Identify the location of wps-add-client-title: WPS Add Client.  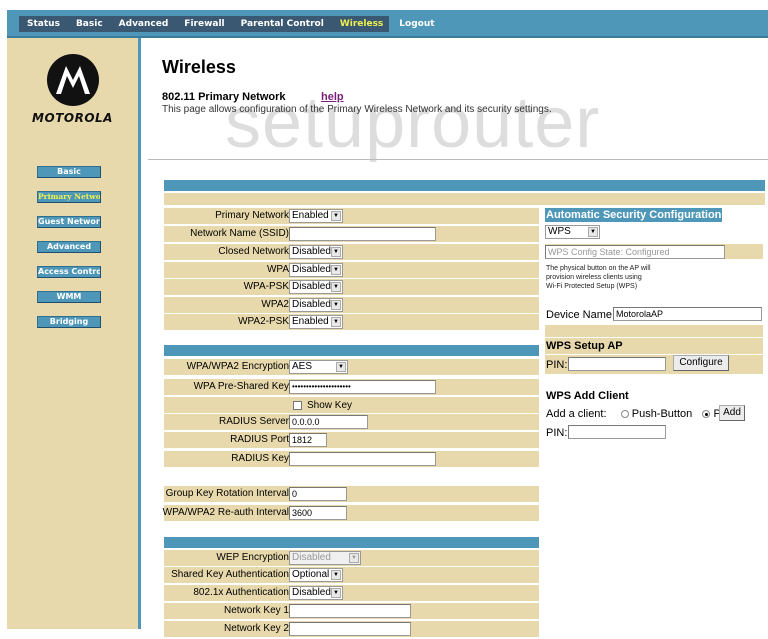
(587, 396).